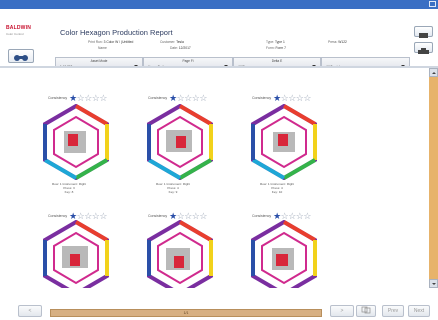 This screenshot has height=320, width=438. I want to click on scroll-down-button, so click(433, 283).